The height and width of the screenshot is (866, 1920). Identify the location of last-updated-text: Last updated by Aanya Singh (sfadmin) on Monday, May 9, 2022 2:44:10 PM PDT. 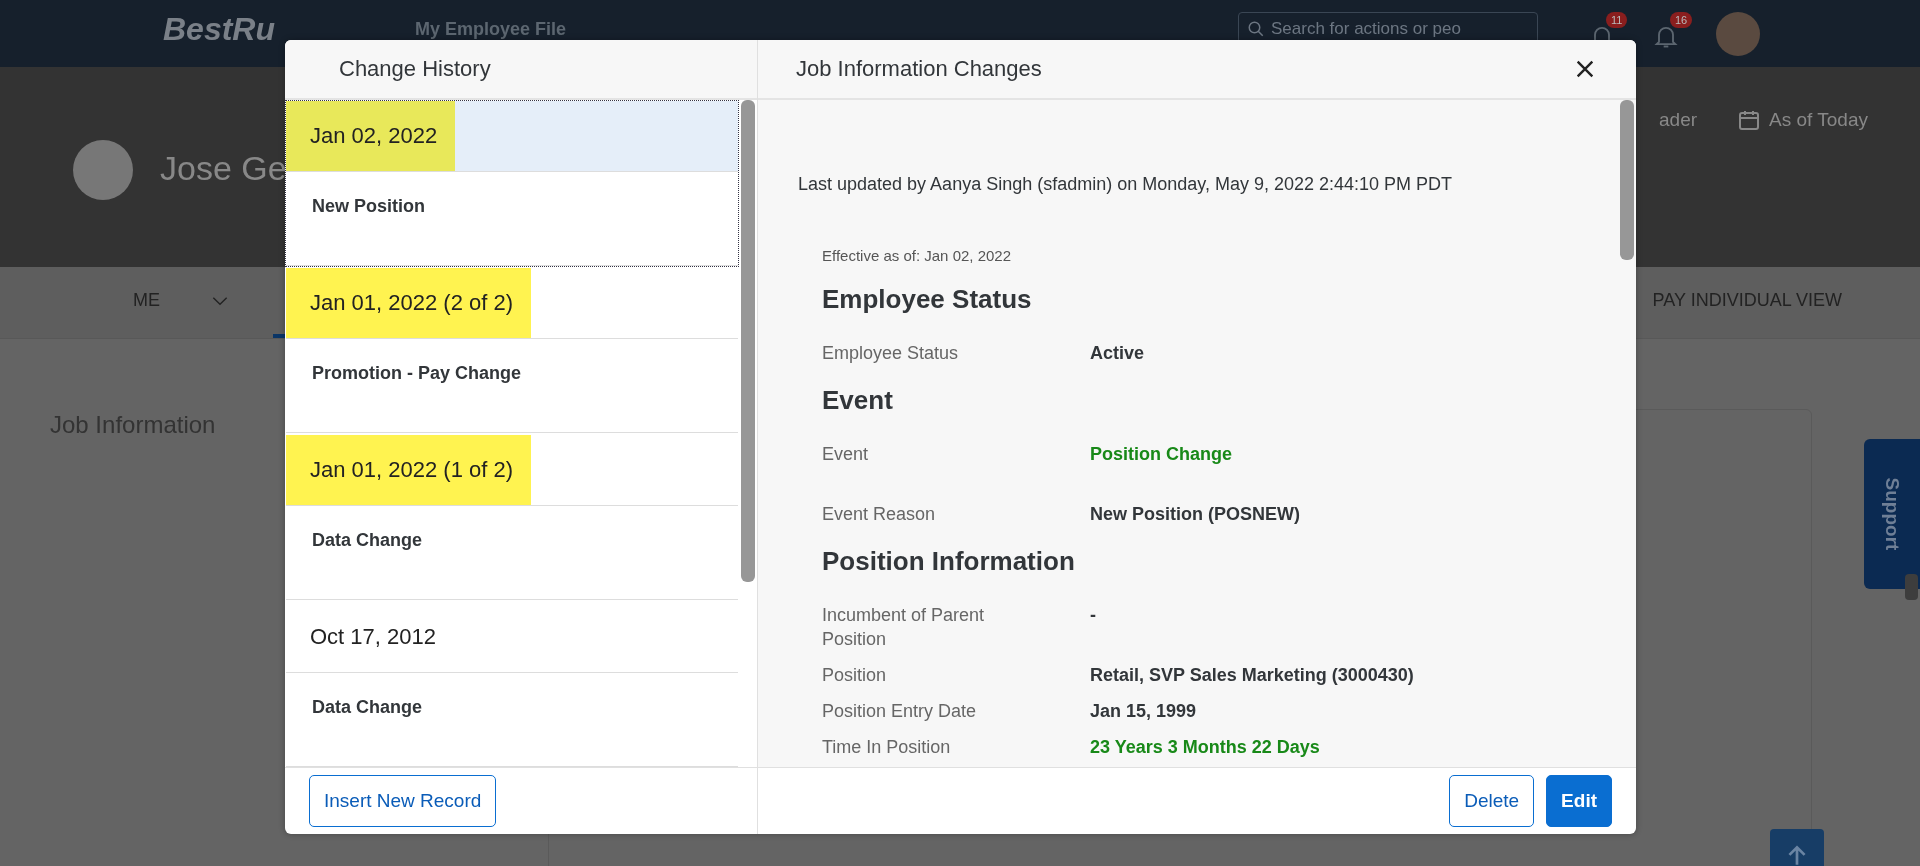
(1126, 184).